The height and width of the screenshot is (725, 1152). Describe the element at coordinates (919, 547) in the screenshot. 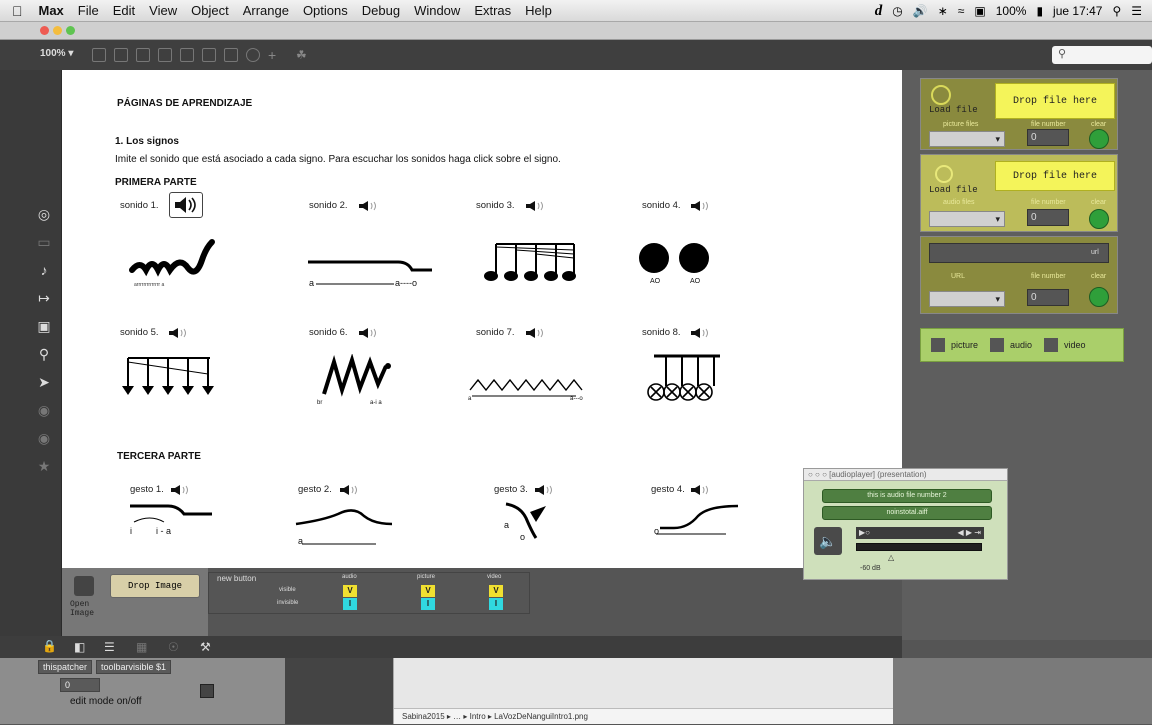

I see `volume-meter` at that location.